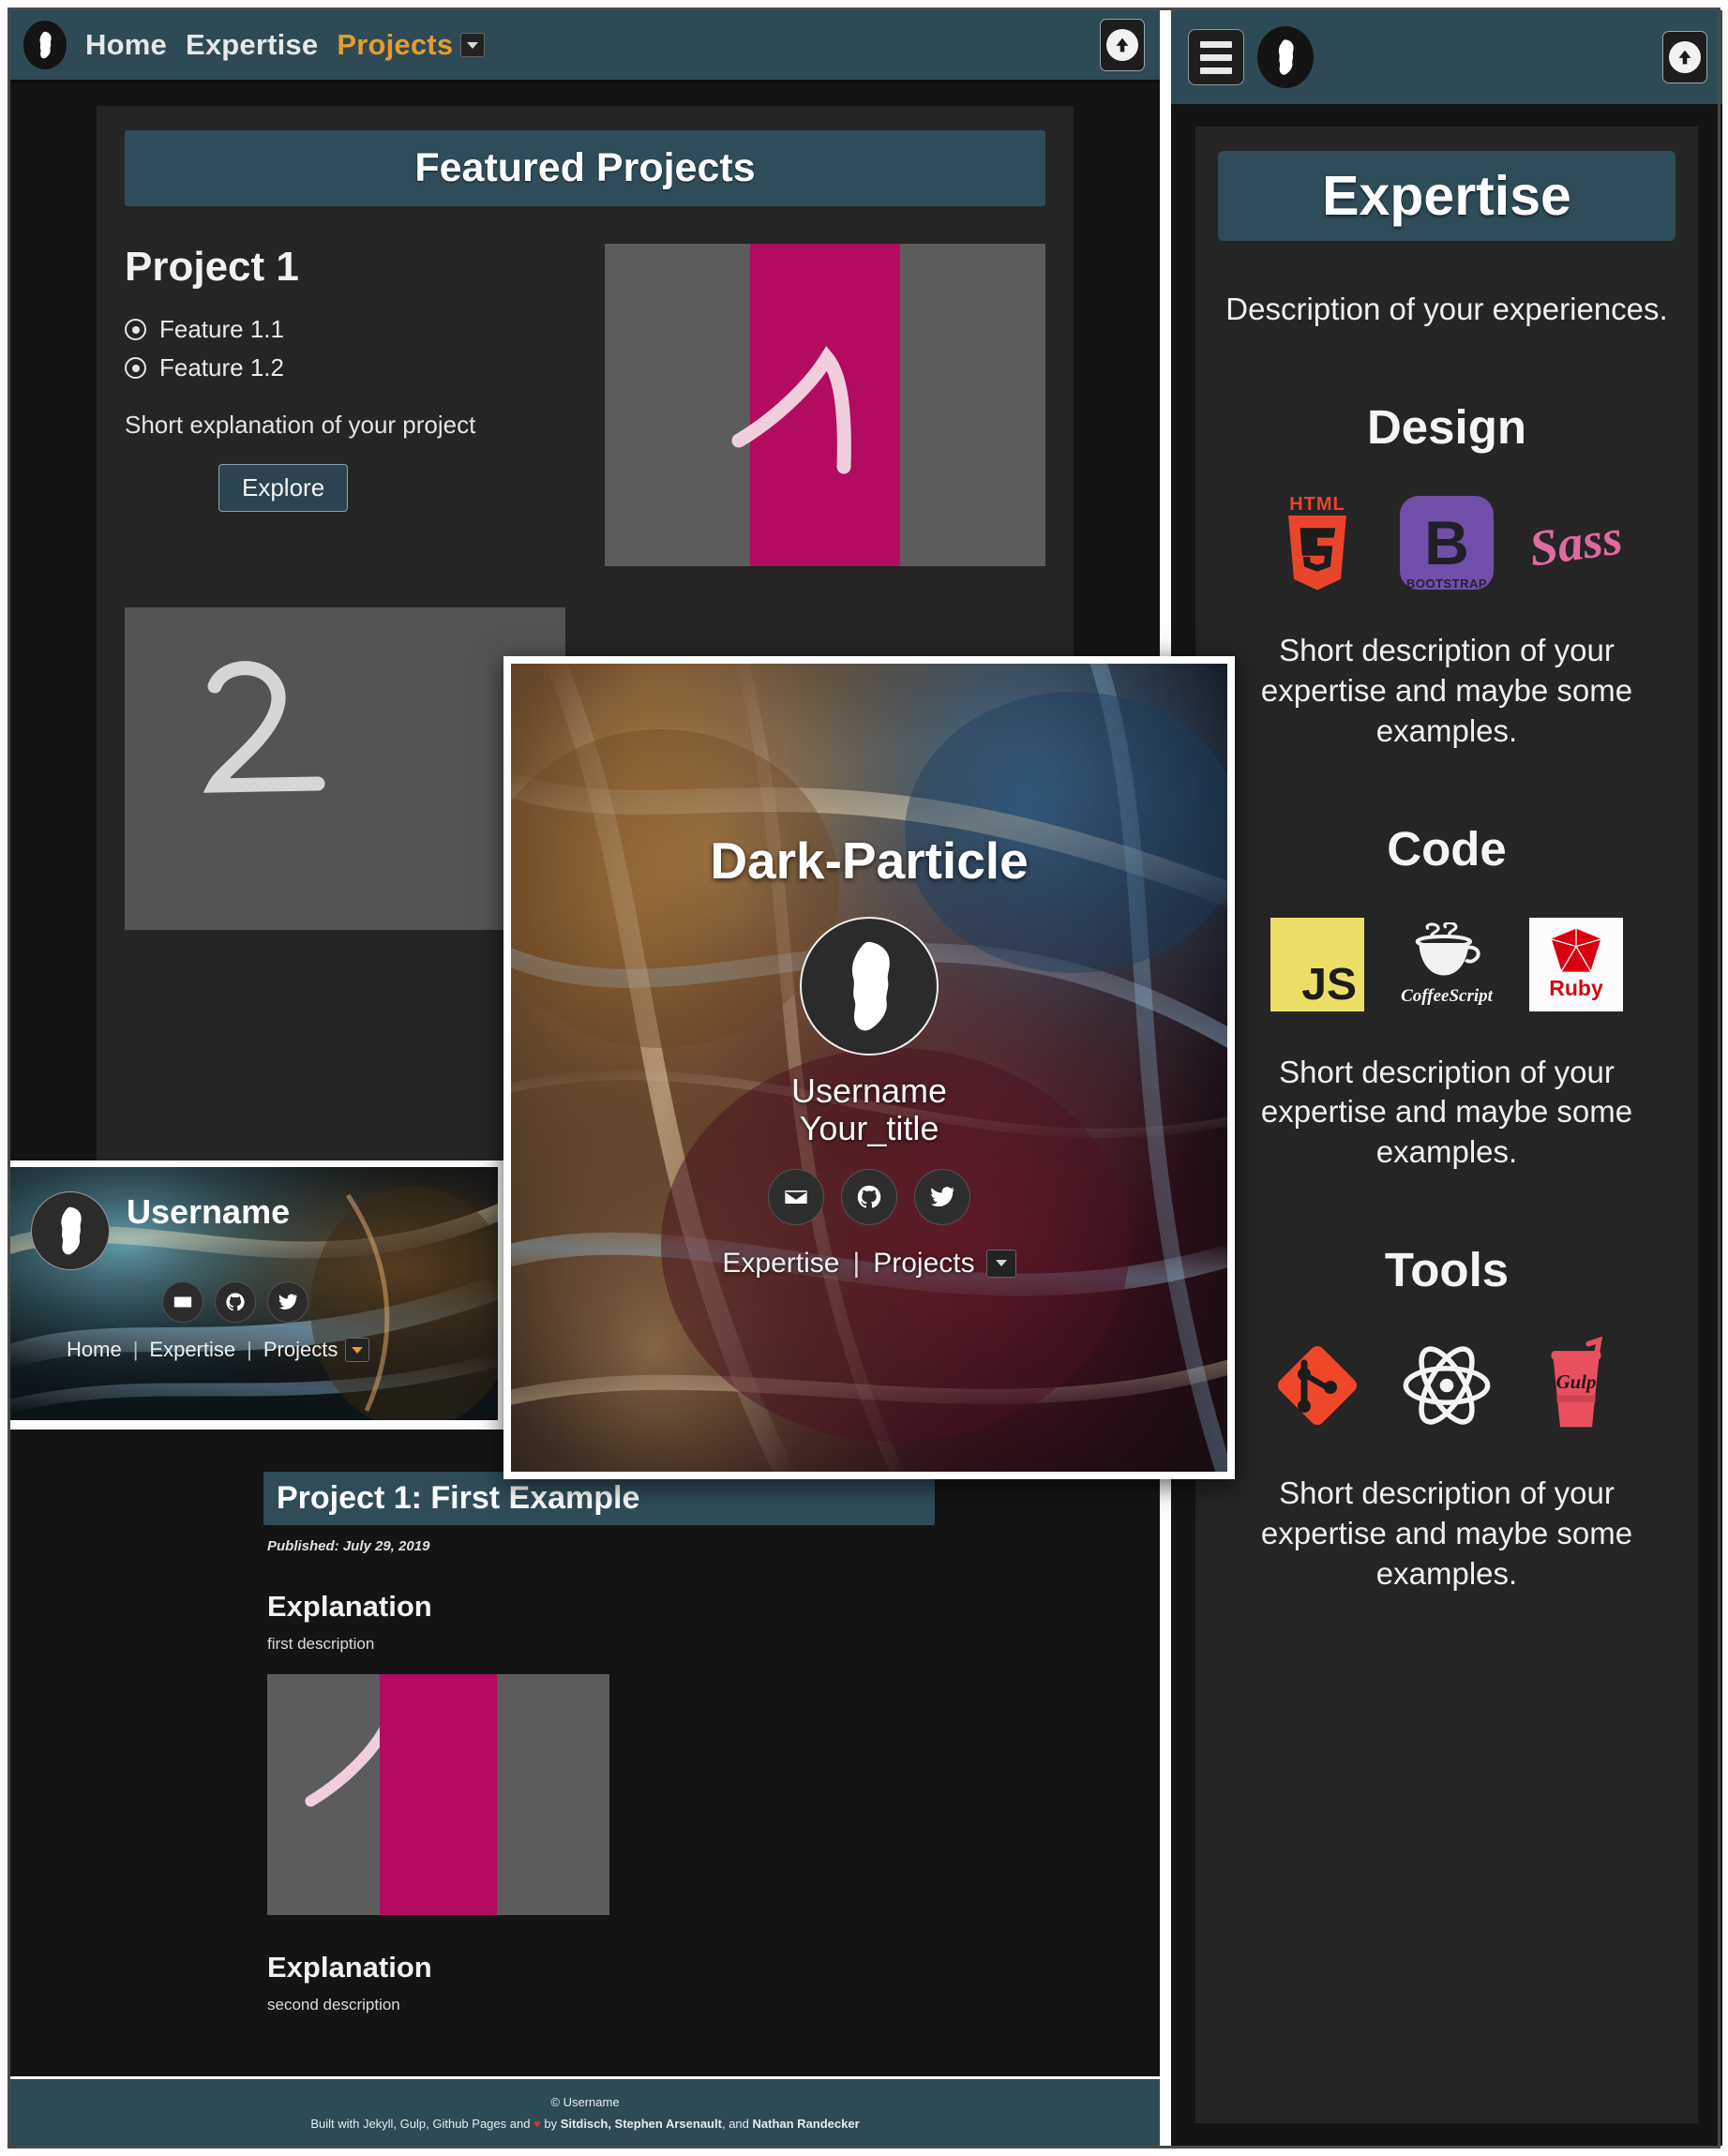  What do you see at coordinates (869, 1091) in the screenshot?
I see `username-label: Username` at bounding box center [869, 1091].